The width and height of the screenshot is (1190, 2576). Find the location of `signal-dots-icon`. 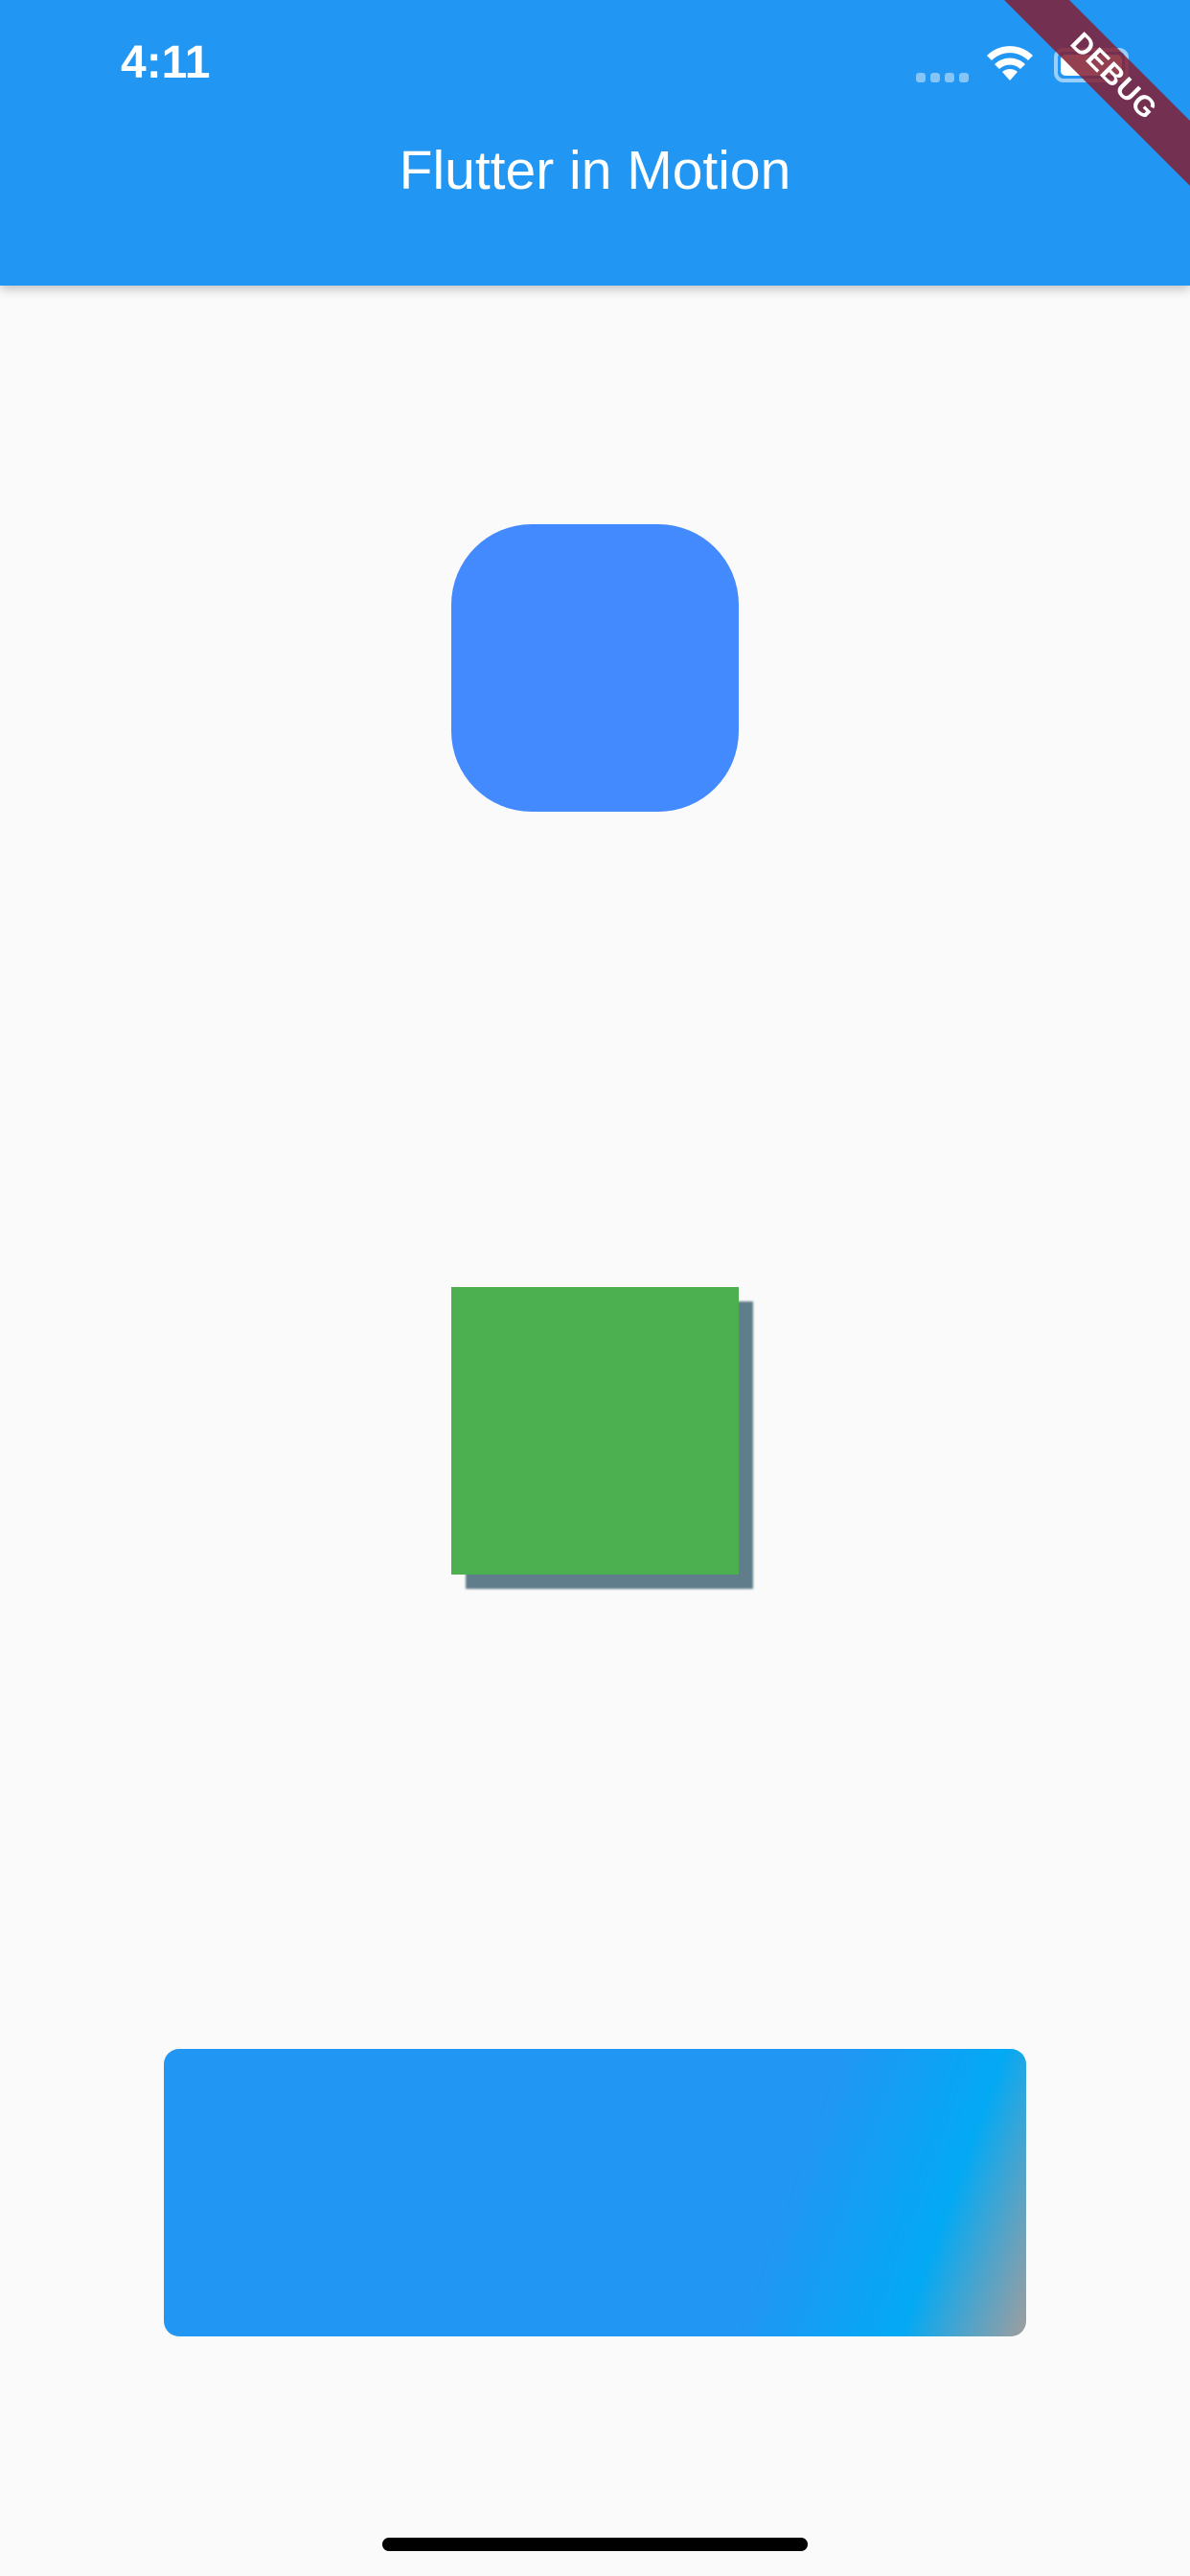

signal-dots-icon is located at coordinates (944, 78).